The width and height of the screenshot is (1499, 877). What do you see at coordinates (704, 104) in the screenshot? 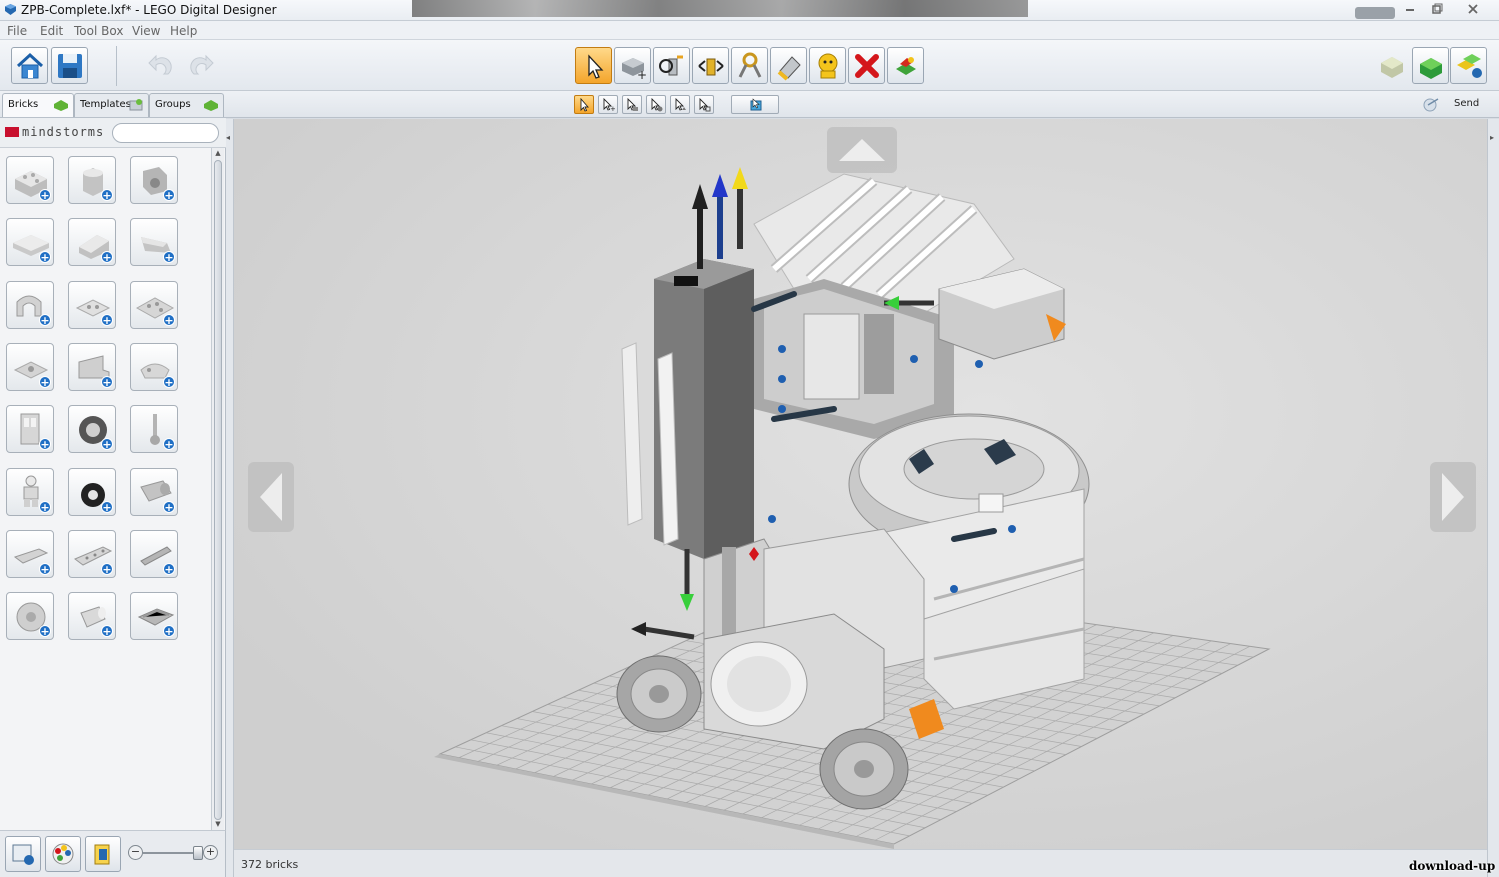
I see `invert-select-button` at bounding box center [704, 104].